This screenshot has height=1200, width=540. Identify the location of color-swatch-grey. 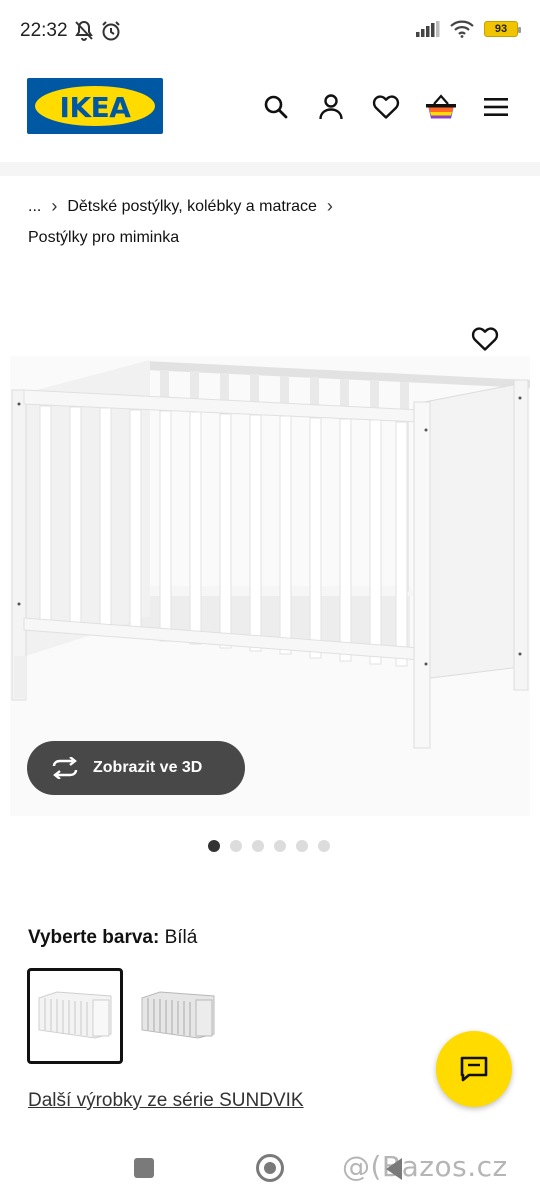
(178, 1016).